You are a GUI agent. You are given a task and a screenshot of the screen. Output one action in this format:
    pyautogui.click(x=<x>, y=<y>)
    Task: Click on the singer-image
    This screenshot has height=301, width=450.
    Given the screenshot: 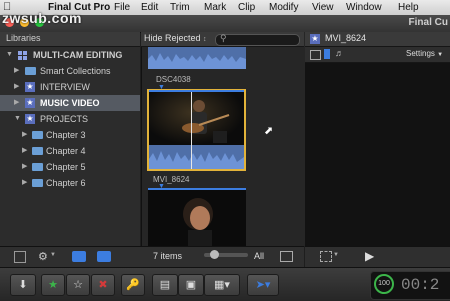 What is the action you would take?
    pyautogui.click(x=198, y=222)
    